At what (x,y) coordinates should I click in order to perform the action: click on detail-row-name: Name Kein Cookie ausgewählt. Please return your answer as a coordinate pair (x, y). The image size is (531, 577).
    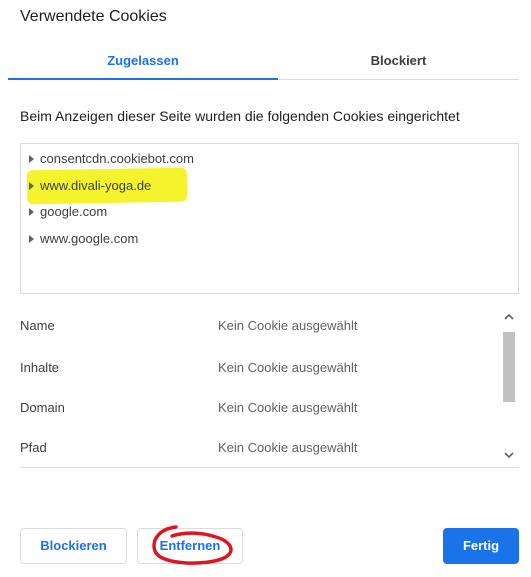
    Looking at the image, I should click on (255, 326).